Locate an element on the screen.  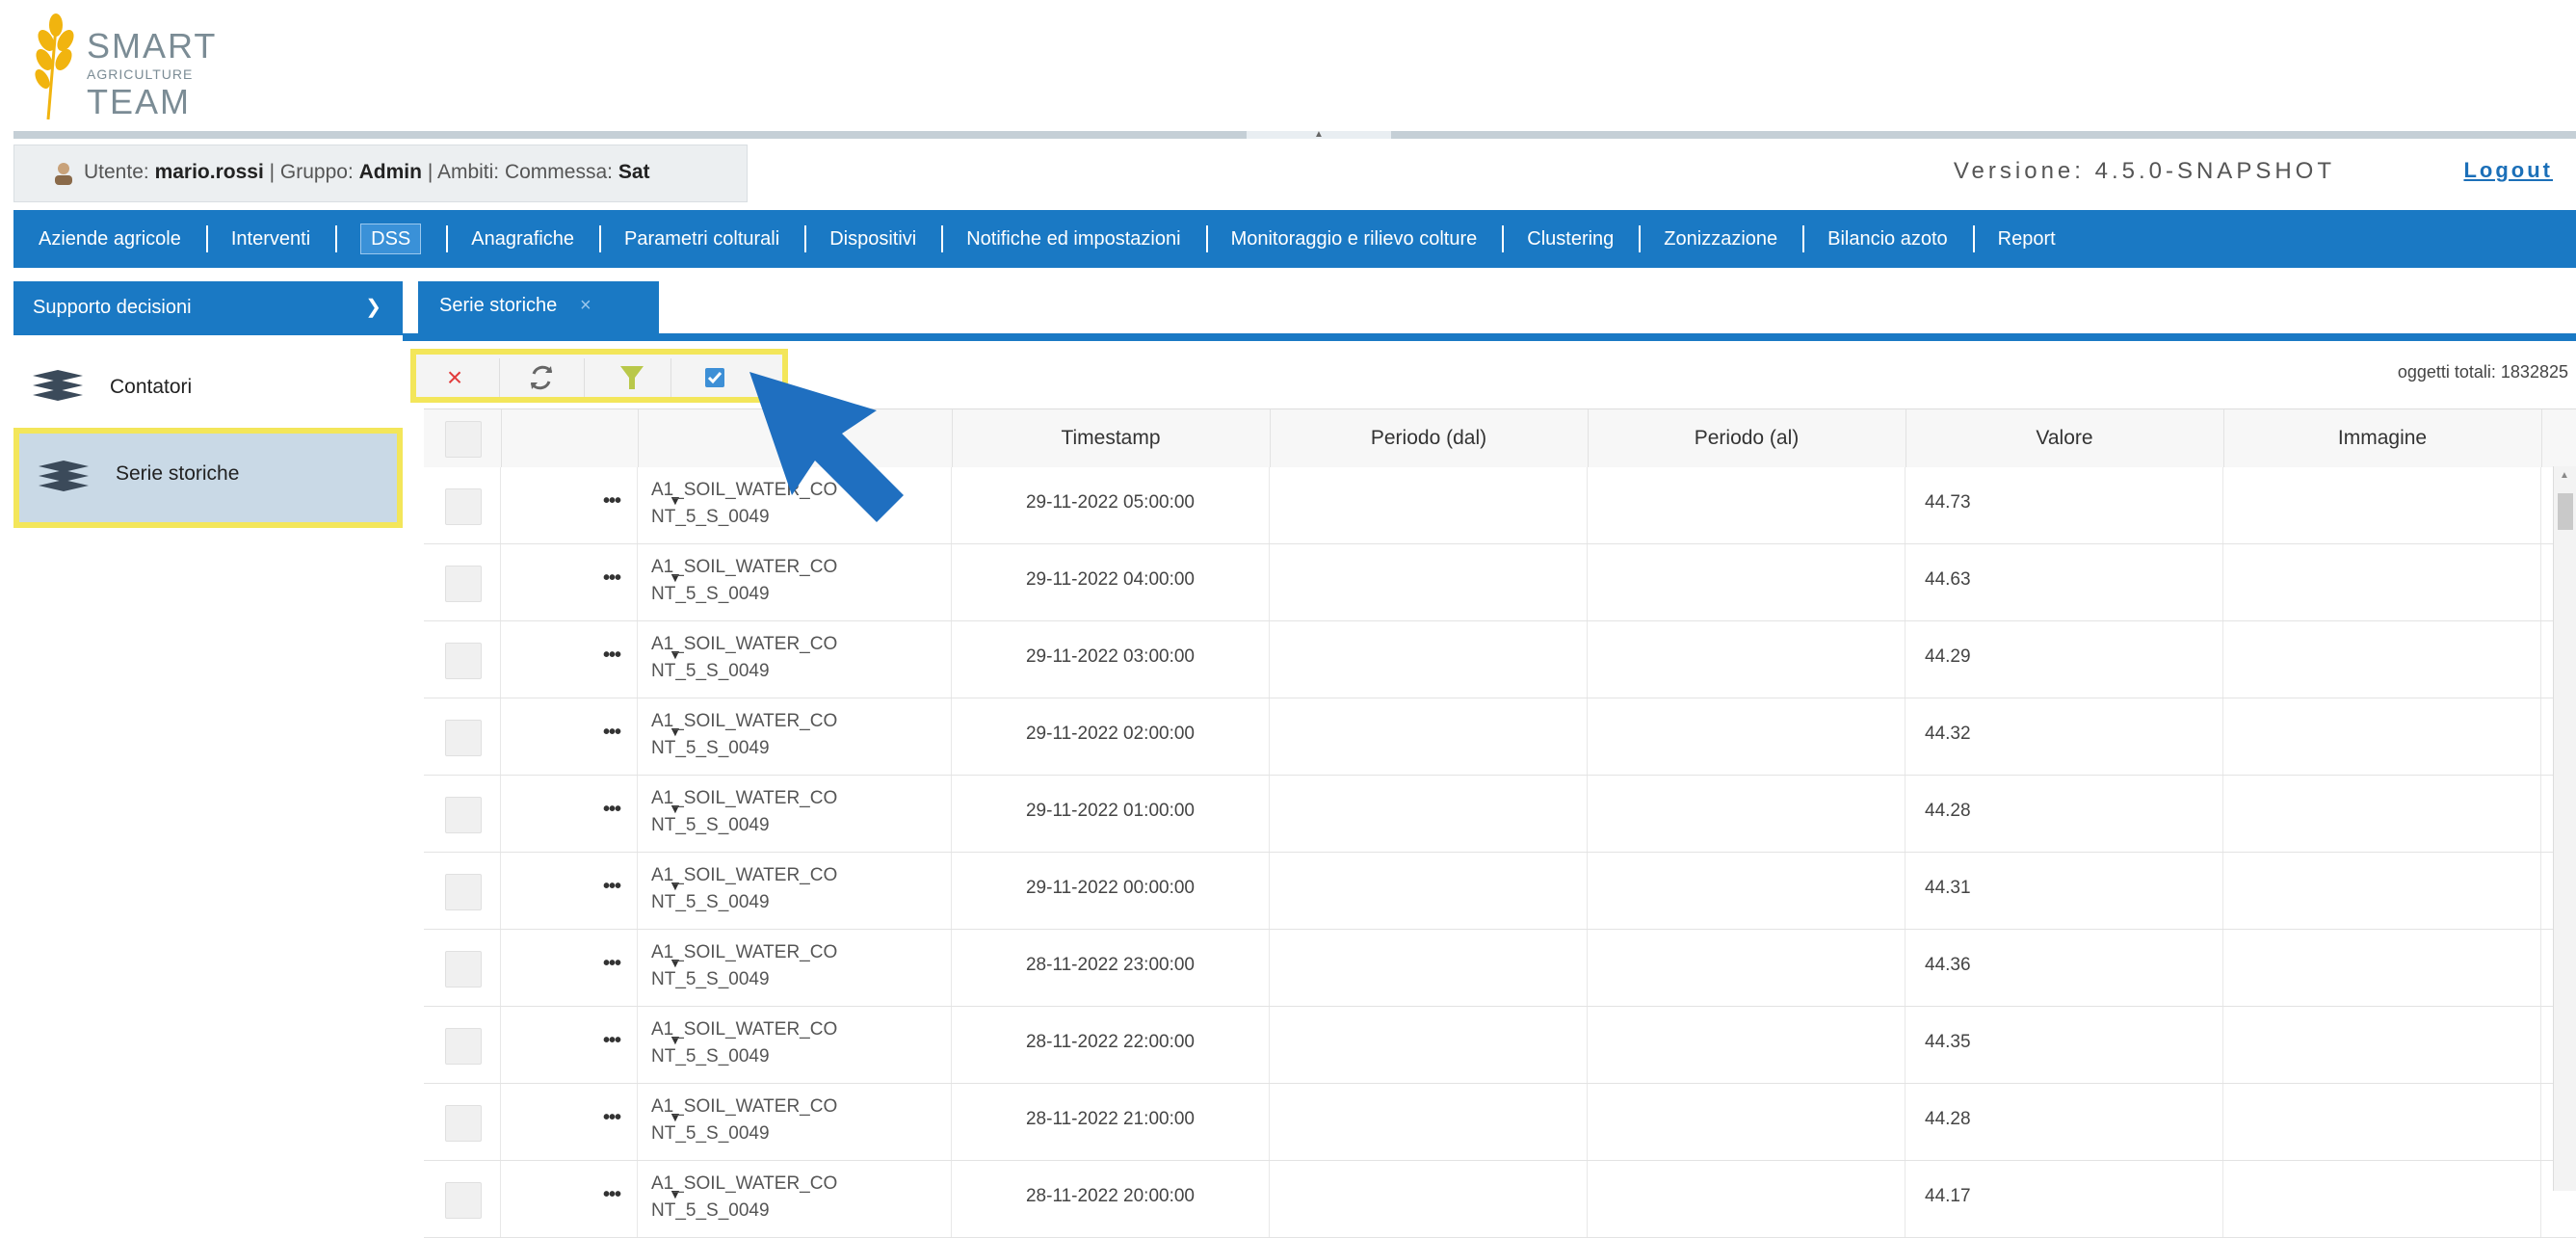
logout-link: Logout is located at coordinates (2508, 170).